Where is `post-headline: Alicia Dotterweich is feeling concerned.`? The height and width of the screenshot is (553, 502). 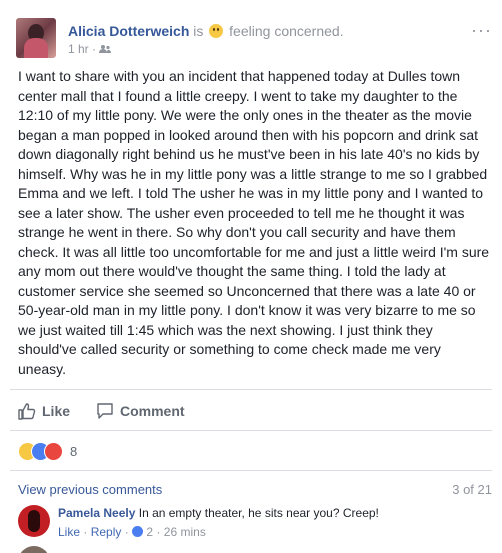 post-headline: Alicia Dotterweich is feeling concerned. is located at coordinates (206, 31).